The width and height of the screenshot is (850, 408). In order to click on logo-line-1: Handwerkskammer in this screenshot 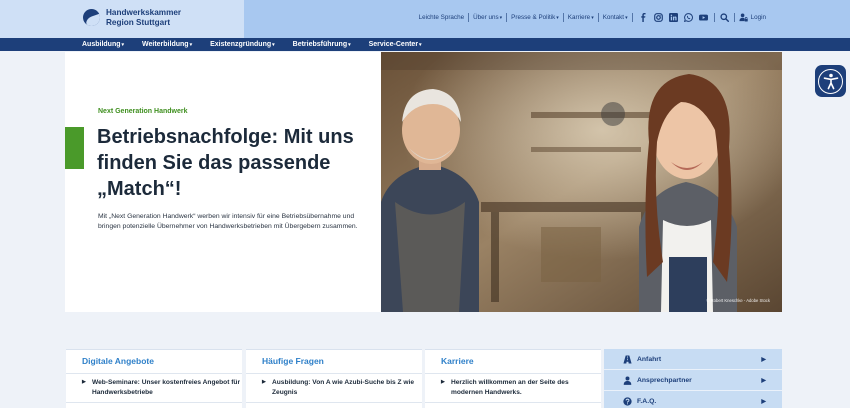, I will do `click(144, 12)`.